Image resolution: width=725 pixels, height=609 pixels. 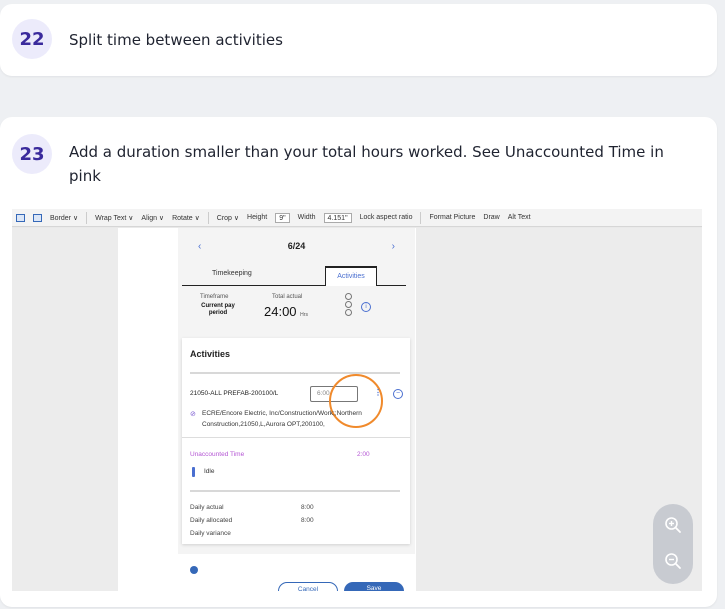 I want to click on daily-actual-value: 8:00, so click(x=307, y=507).